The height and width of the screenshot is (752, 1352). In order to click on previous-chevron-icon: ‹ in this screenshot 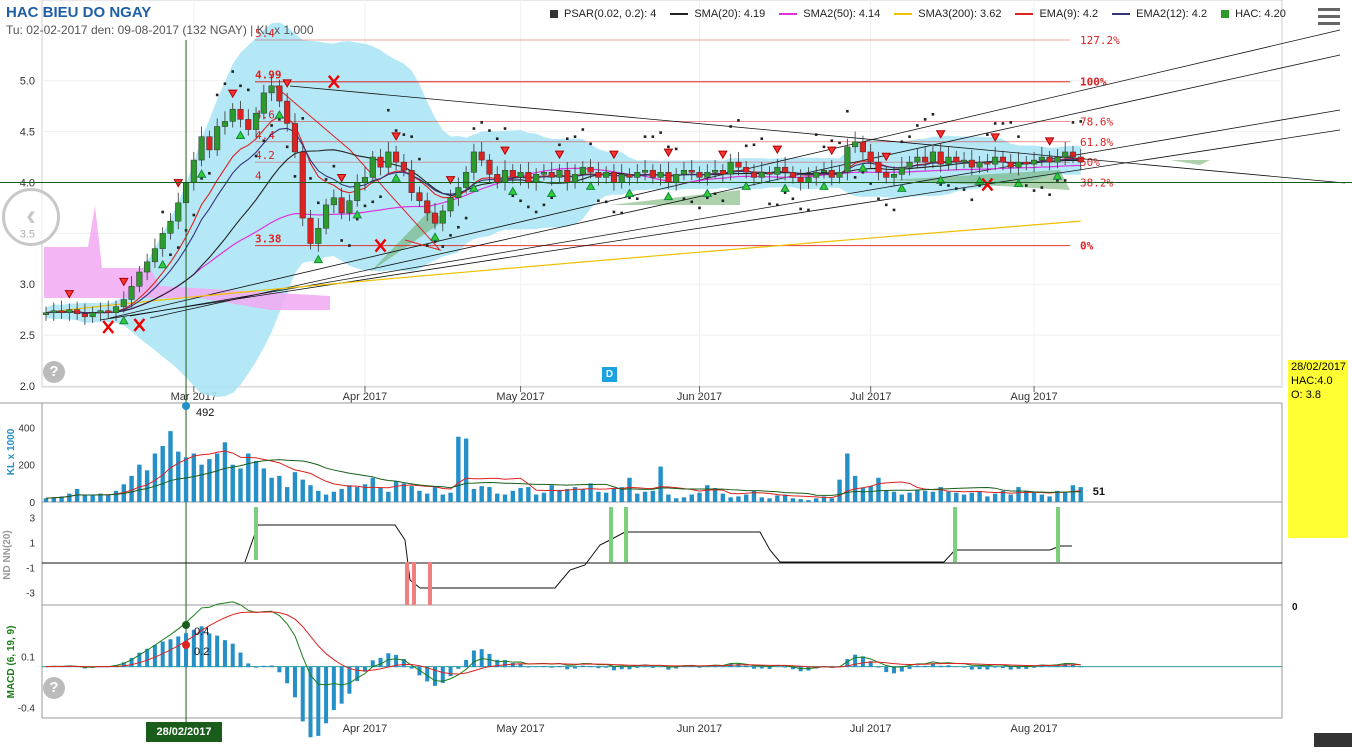, I will do `click(31, 217)`.